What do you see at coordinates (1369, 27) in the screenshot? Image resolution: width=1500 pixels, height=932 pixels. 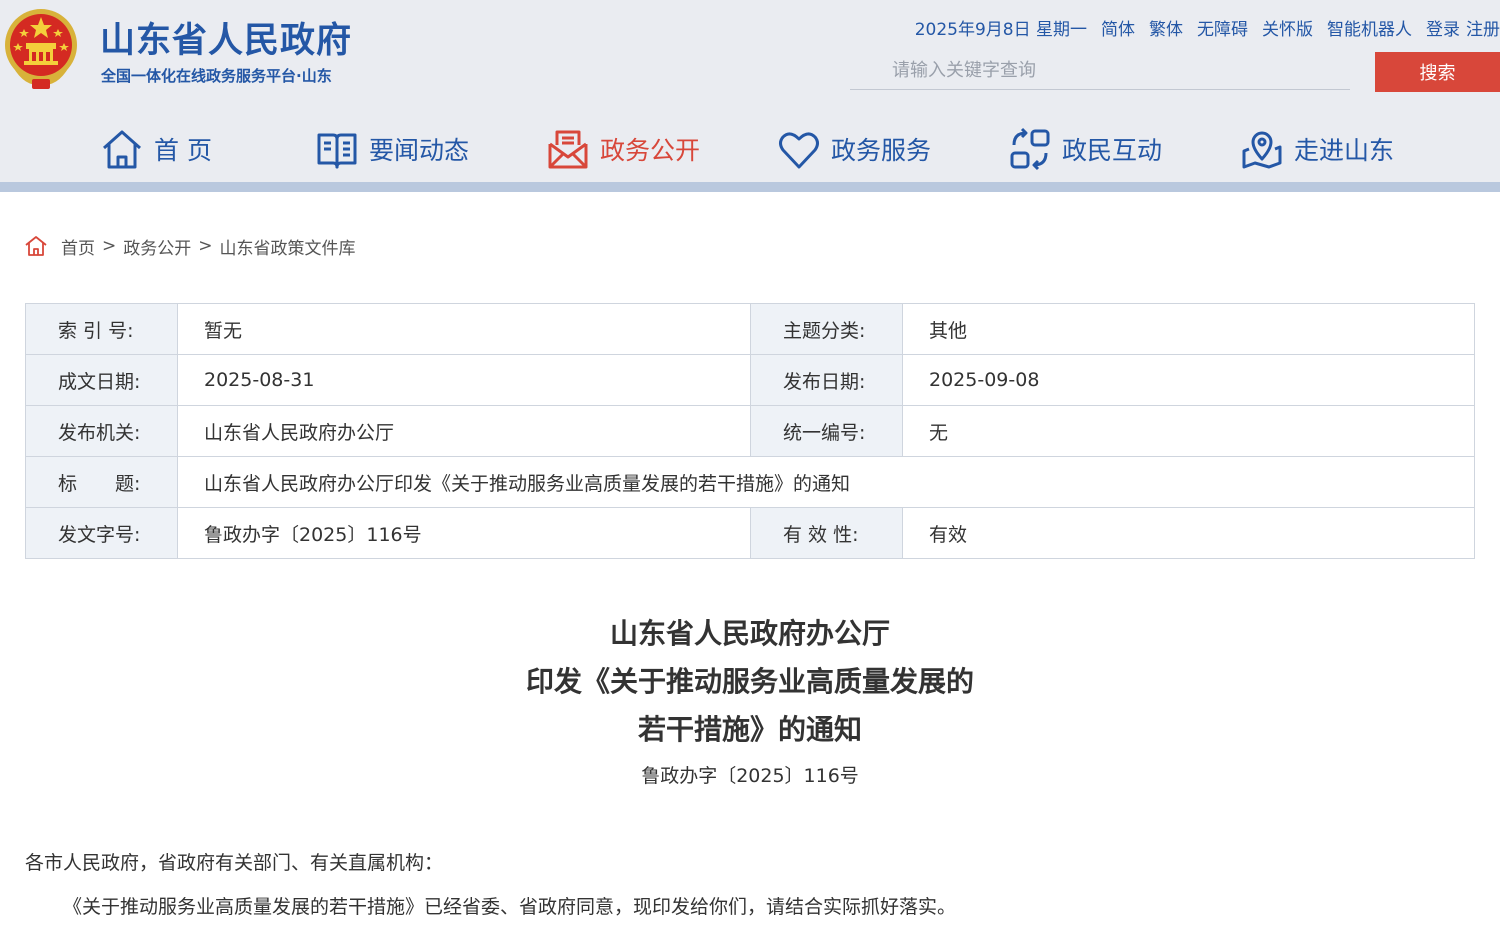 I see `smart-robot-link: 智能机器人` at bounding box center [1369, 27].